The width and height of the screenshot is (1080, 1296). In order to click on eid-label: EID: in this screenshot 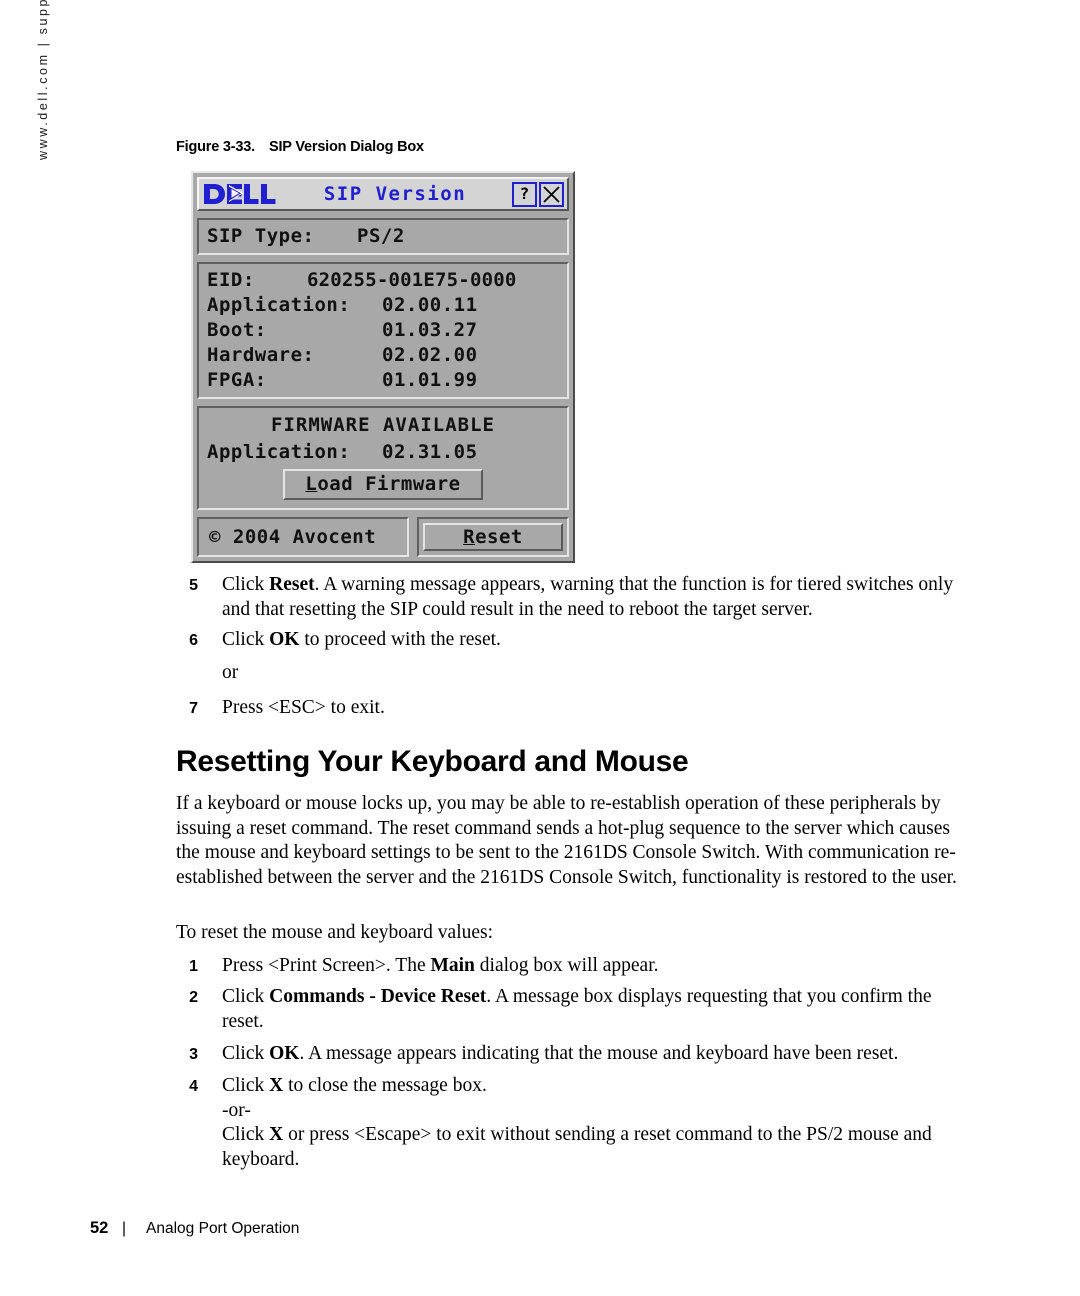, I will do `click(231, 280)`.